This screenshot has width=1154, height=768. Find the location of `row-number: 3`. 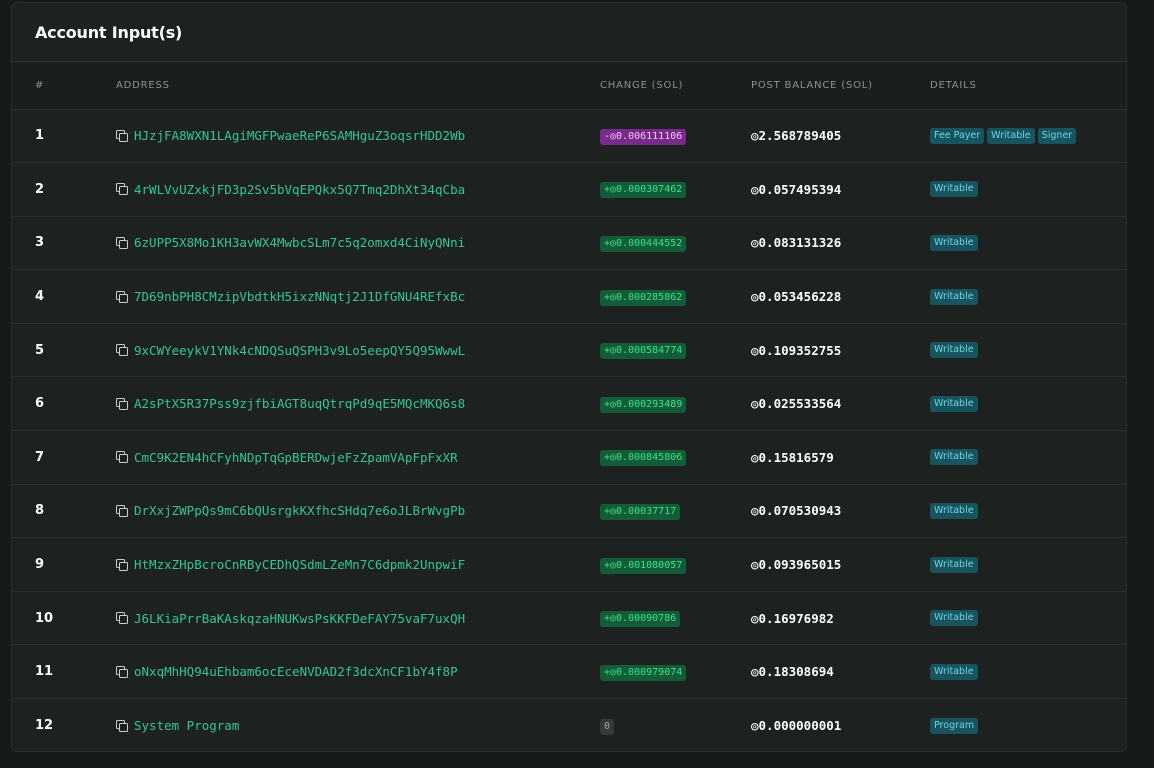

row-number: 3 is located at coordinates (40, 243).